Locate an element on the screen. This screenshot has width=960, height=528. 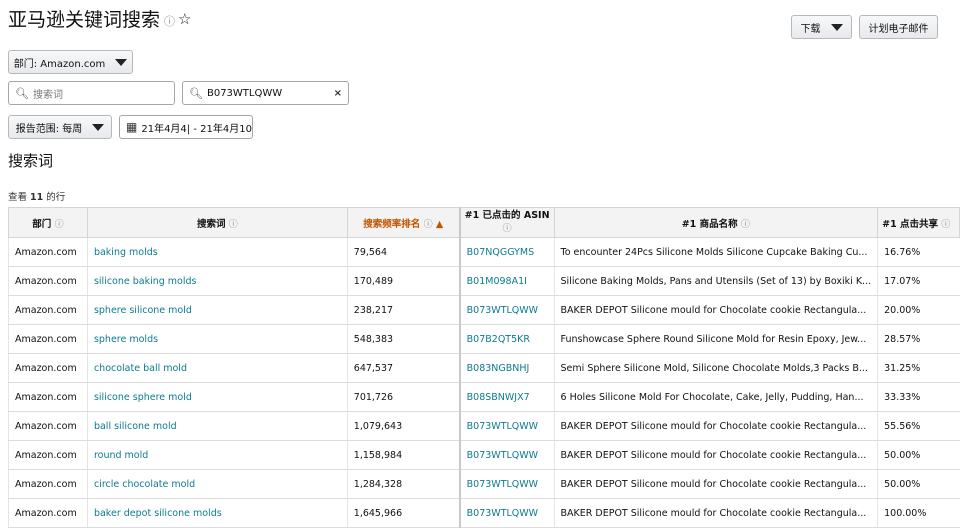
cell-asin-link: B083NGBNHJ is located at coordinates (506, 368).